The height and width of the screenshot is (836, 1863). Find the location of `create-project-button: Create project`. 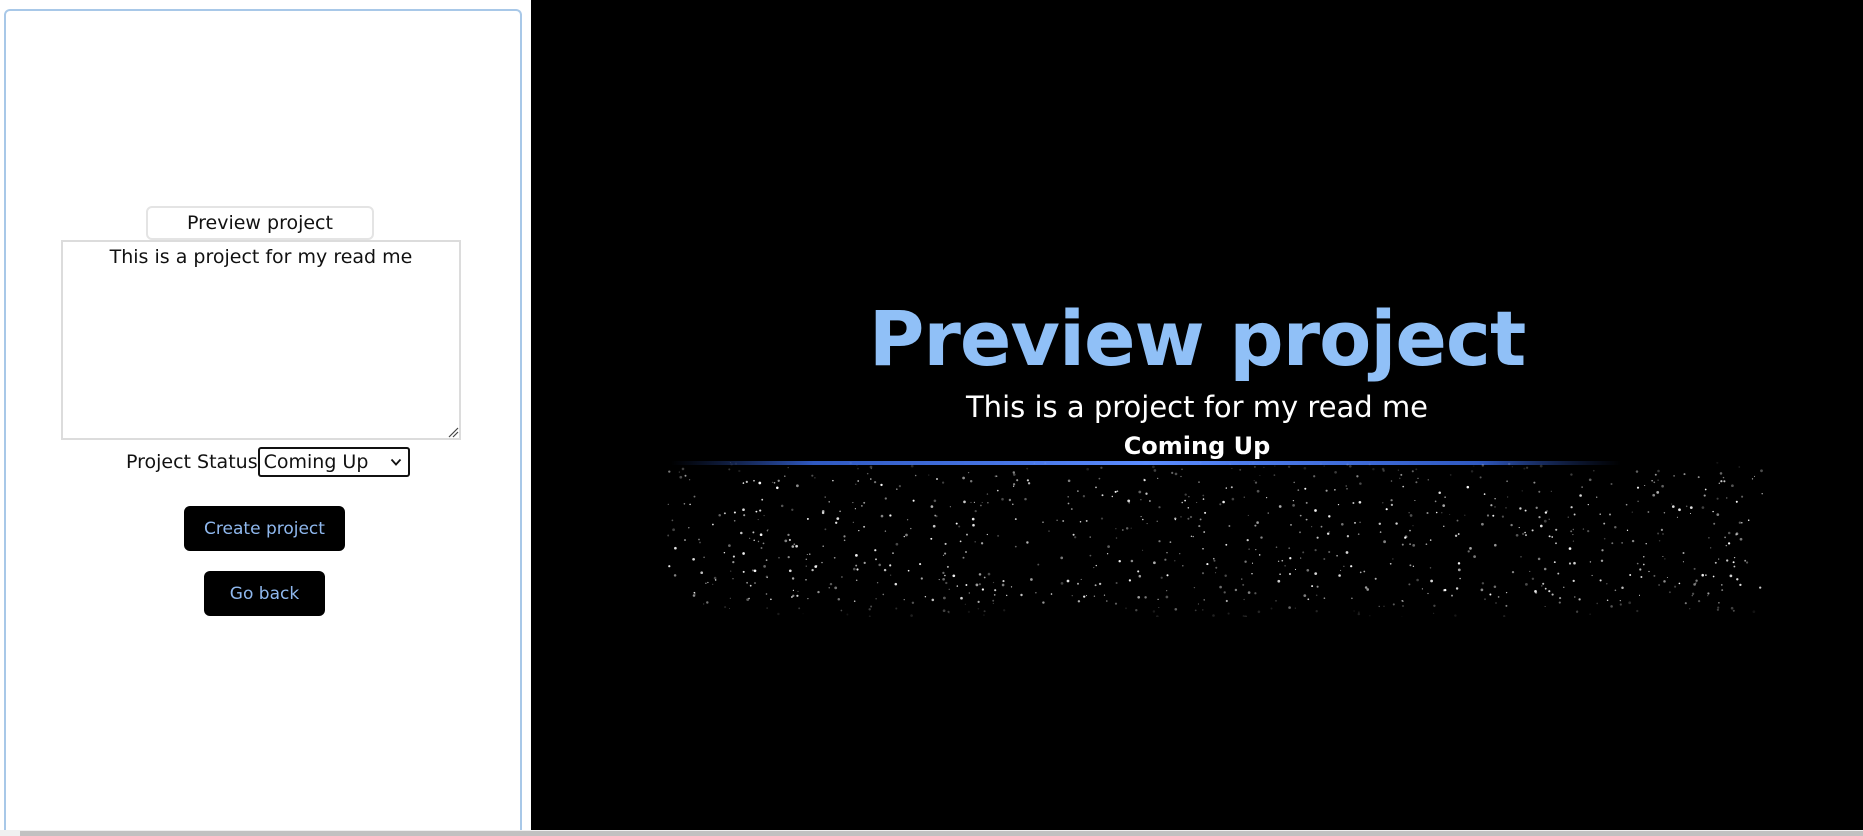

create-project-button: Create project is located at coordinates (264, 528).